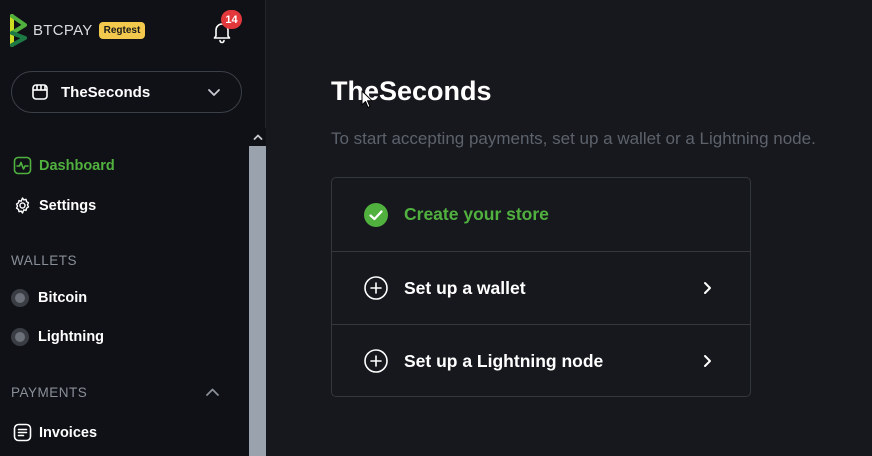 This screenshot has width=872, height=456. What do you see at coordinates (122, 30) in the screenshot?
I see `env-badge: Regtest` at bounding box center [122, 30].